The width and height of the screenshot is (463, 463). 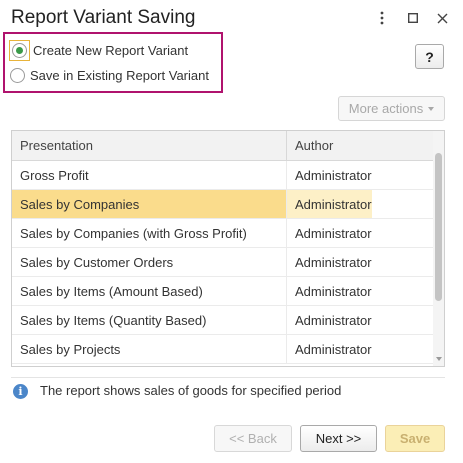 I want to click on table-row-selected: Sales by Companies Administrator, so click(x=222, y=204).